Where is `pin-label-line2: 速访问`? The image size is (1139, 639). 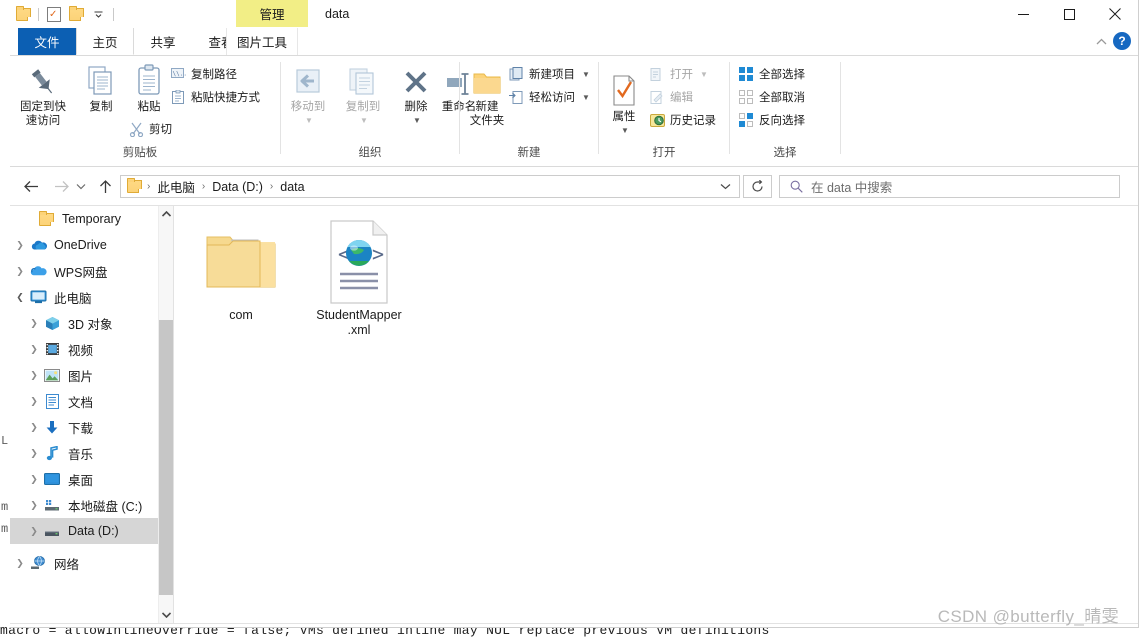
pin-label-line2: 速访问 is located at coordinates (43, 121).